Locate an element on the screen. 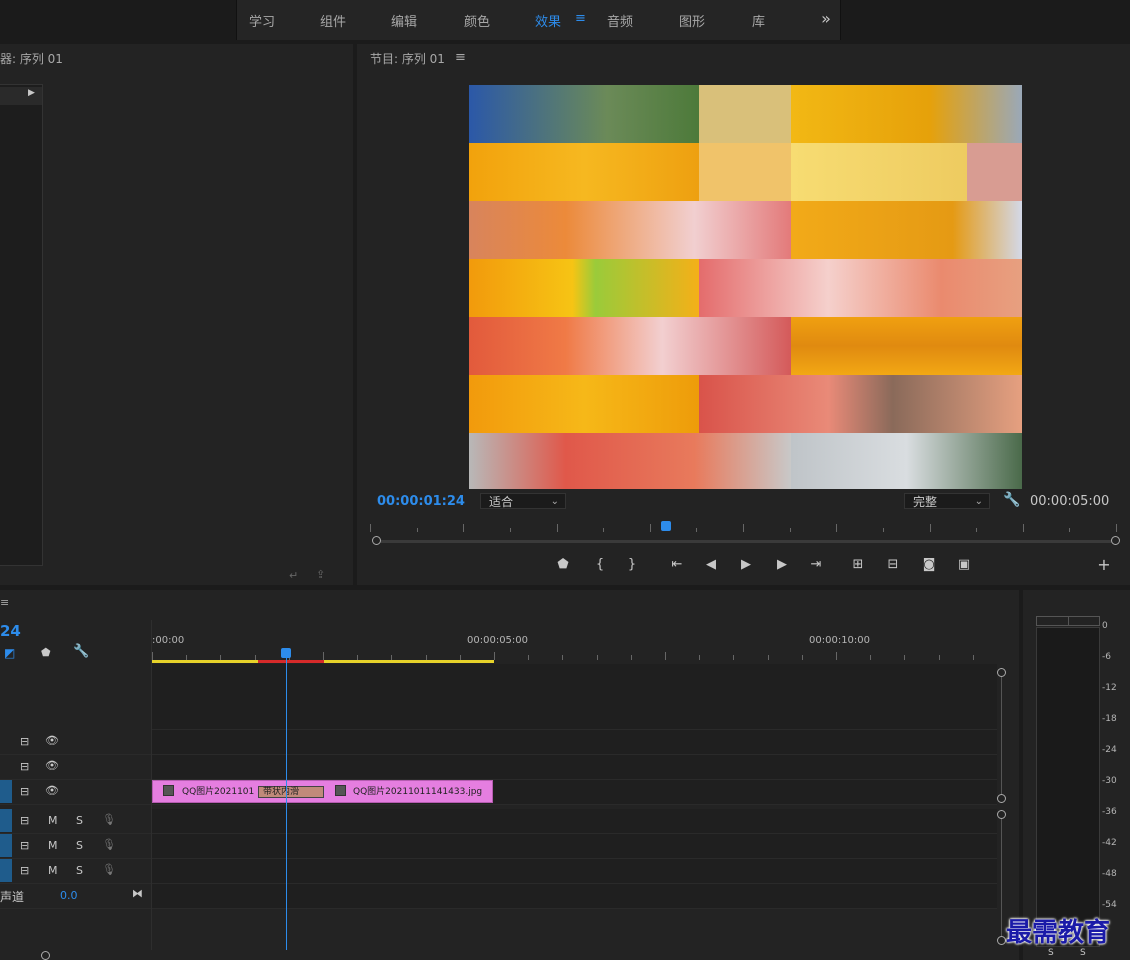 The height and width of the screenshot is (960, 1130). track-header-master: 声道 0.0 ⧓ is located at coordinates (75, 896).